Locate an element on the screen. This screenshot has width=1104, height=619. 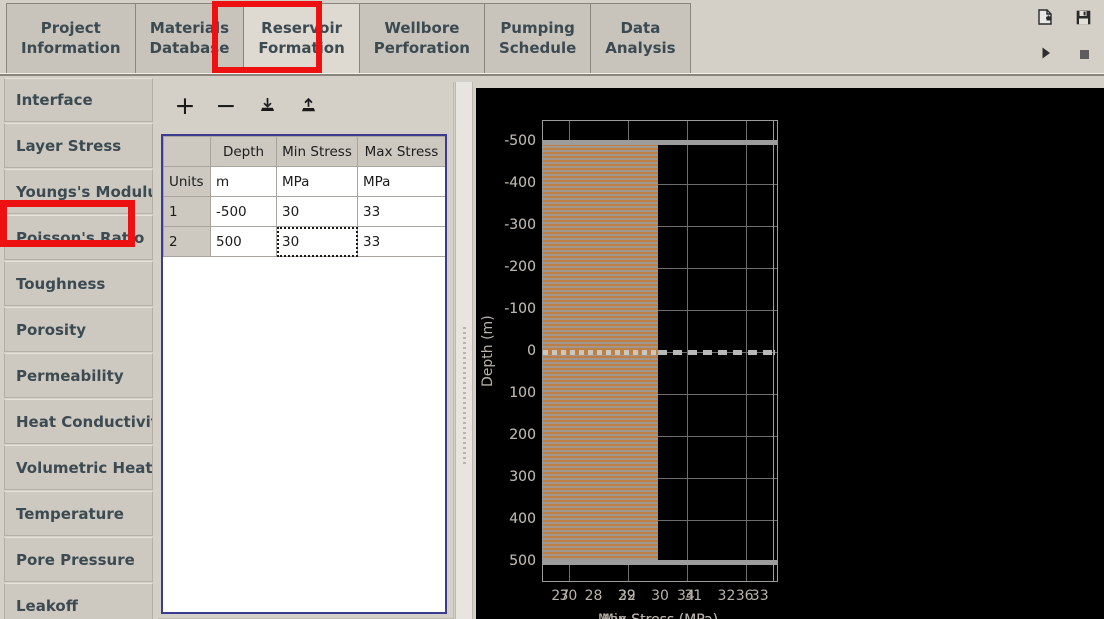
new-file-icon is located at coordinates (1045, 17).